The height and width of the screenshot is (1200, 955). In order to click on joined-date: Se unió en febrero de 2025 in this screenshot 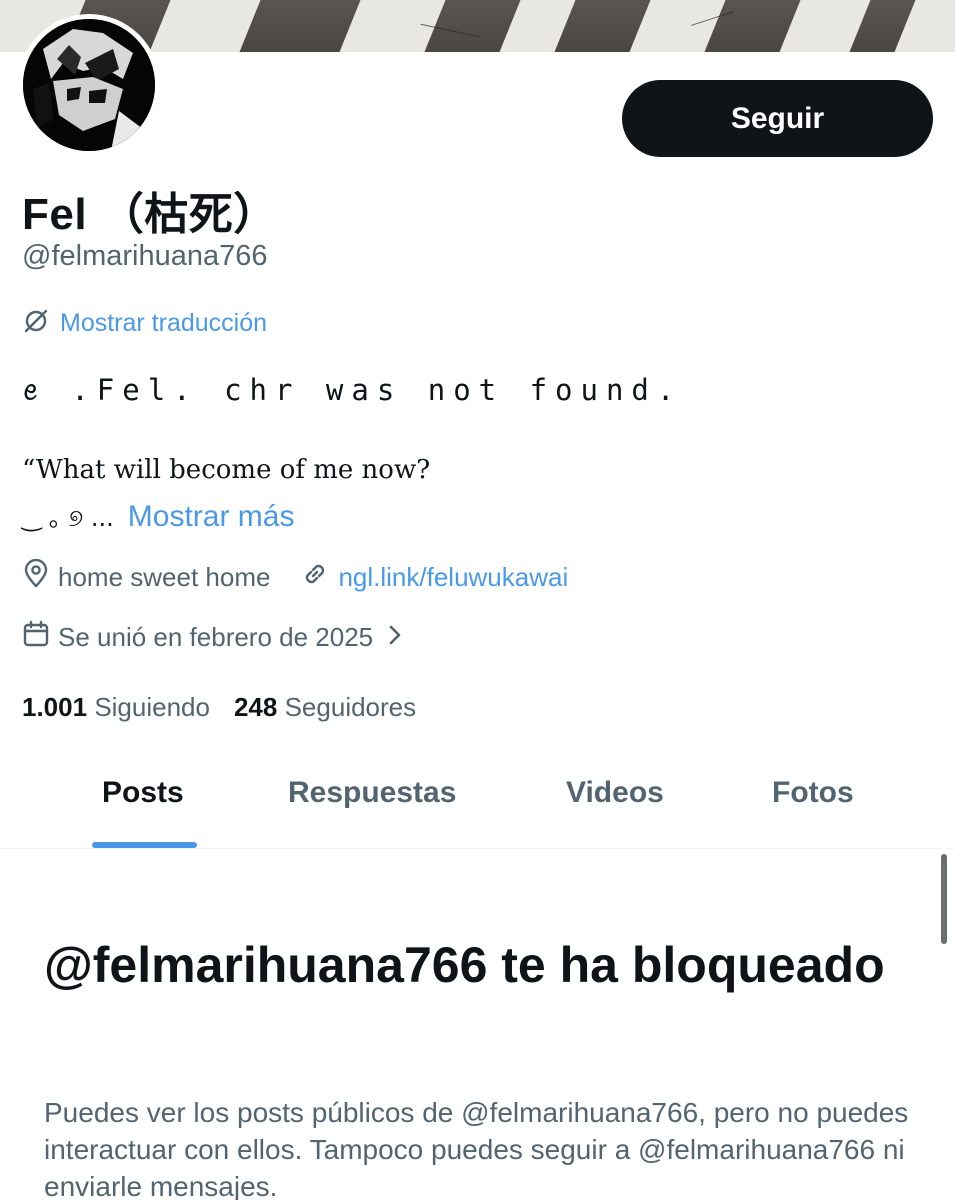, I will do `click(212, 637)`.